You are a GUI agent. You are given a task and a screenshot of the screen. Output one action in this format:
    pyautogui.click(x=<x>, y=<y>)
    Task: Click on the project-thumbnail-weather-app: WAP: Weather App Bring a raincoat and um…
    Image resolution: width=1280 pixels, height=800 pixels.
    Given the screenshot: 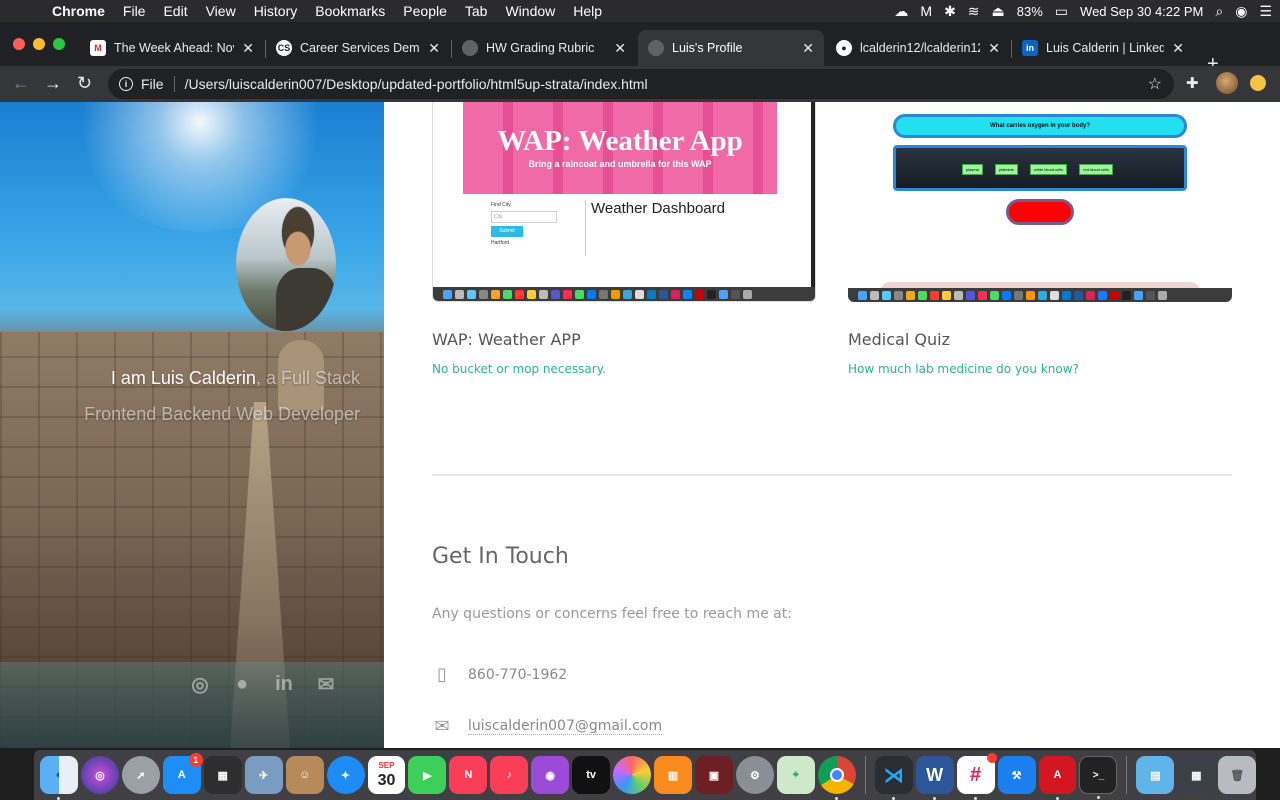 What is the action you would take?
    pyautogui.click(x=624, y=202)
    